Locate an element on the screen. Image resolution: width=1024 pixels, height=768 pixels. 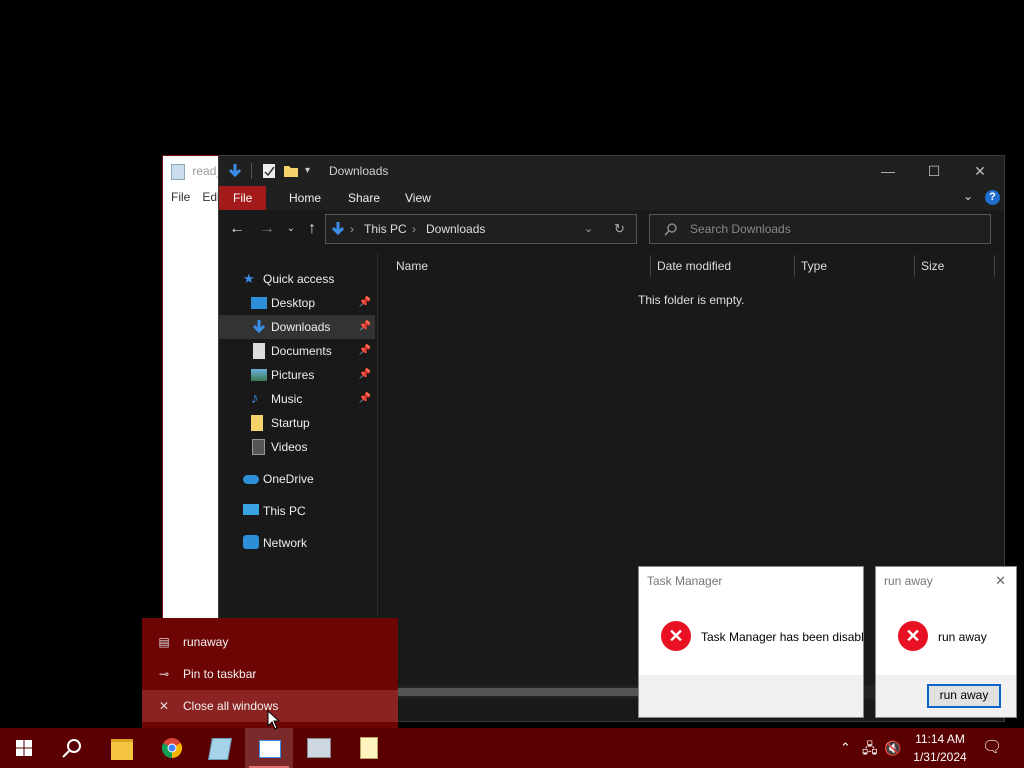
notepad-window: read_ File Edi is located at coordinates (193, 391).